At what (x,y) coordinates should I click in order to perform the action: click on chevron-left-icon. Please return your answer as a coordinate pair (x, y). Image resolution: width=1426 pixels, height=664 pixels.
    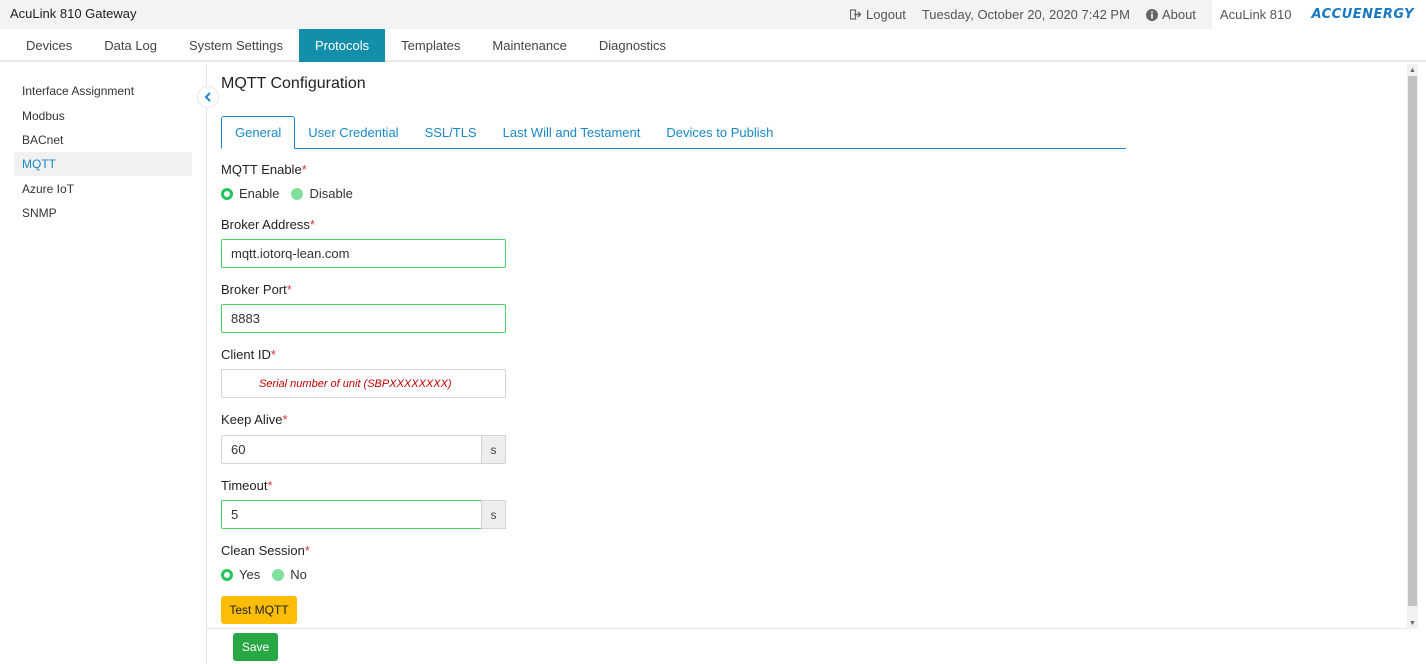
    Looking at the image, I should click on (207, 97).